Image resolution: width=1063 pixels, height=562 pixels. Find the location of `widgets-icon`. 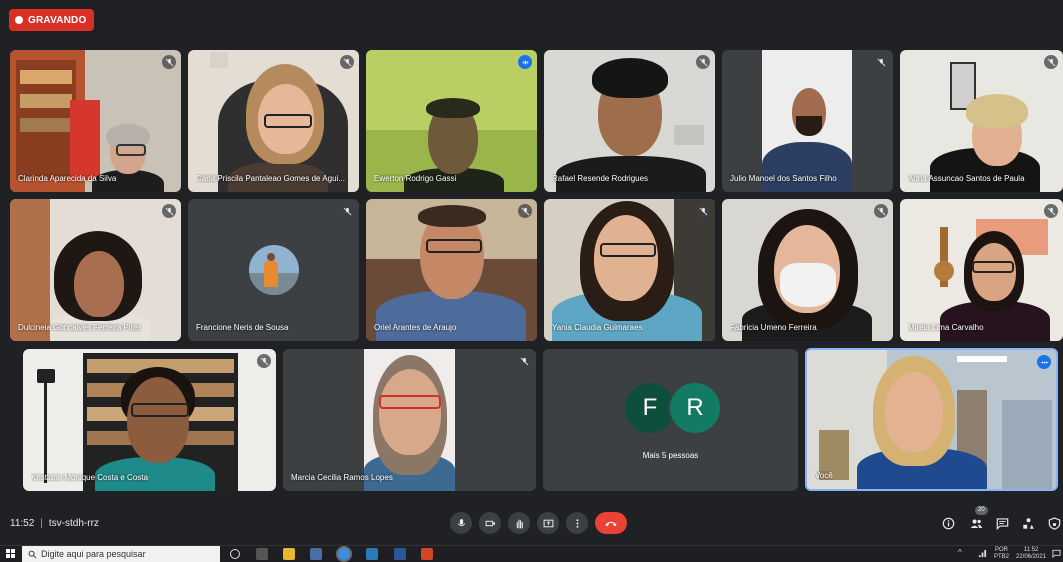

widgets-icon is located at coordinates (262, 554).